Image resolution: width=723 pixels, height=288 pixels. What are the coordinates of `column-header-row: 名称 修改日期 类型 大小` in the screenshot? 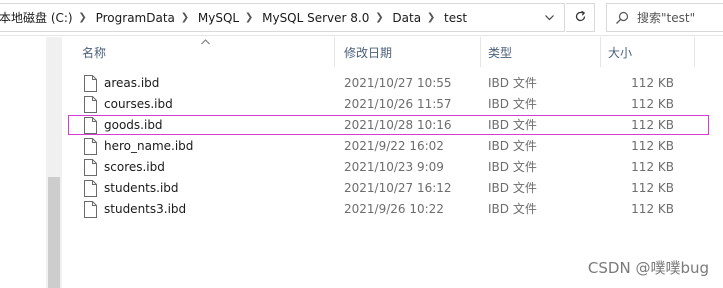 It's located at (394, 52).